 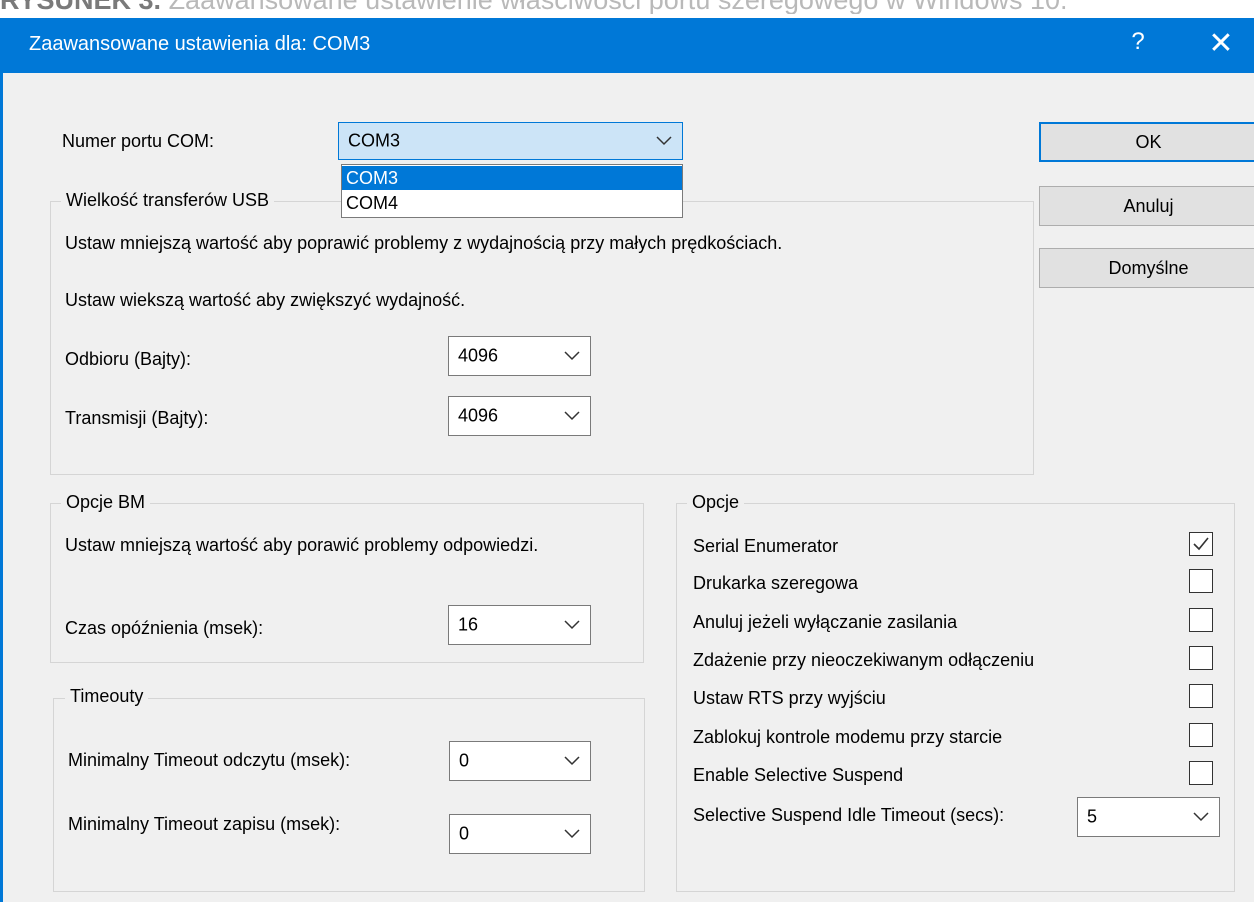 I want to click on option-surprise-removal-checkbox, so click(x=1201, y=658).